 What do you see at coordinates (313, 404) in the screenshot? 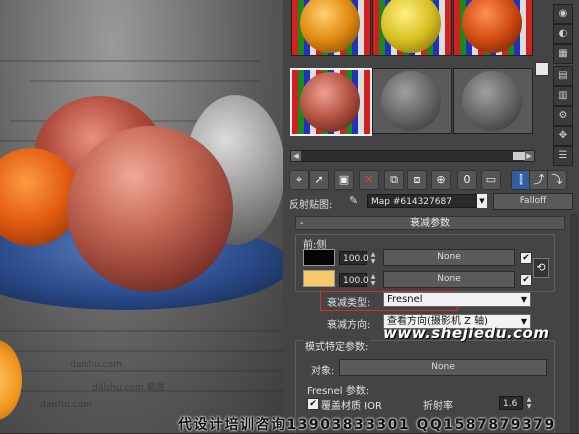
I see `override-ior-checkbox: ✔` at bounding box center [313, 404].